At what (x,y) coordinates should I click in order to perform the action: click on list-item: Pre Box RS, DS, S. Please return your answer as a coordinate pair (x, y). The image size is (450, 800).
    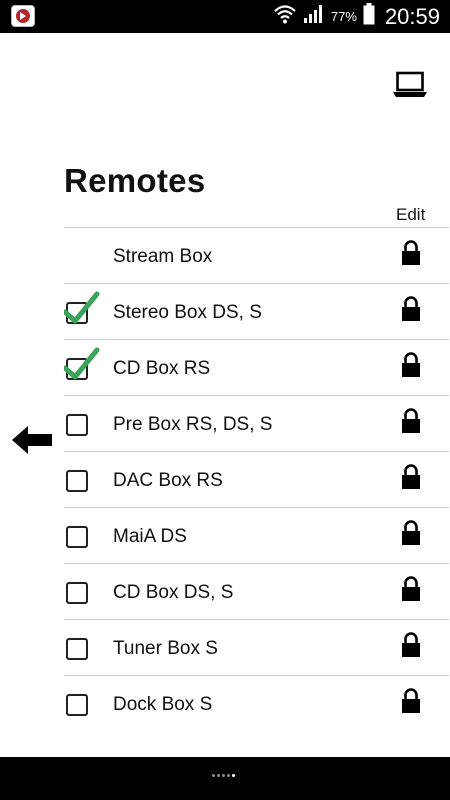
    Looking at the image, I should click on (256, 424).